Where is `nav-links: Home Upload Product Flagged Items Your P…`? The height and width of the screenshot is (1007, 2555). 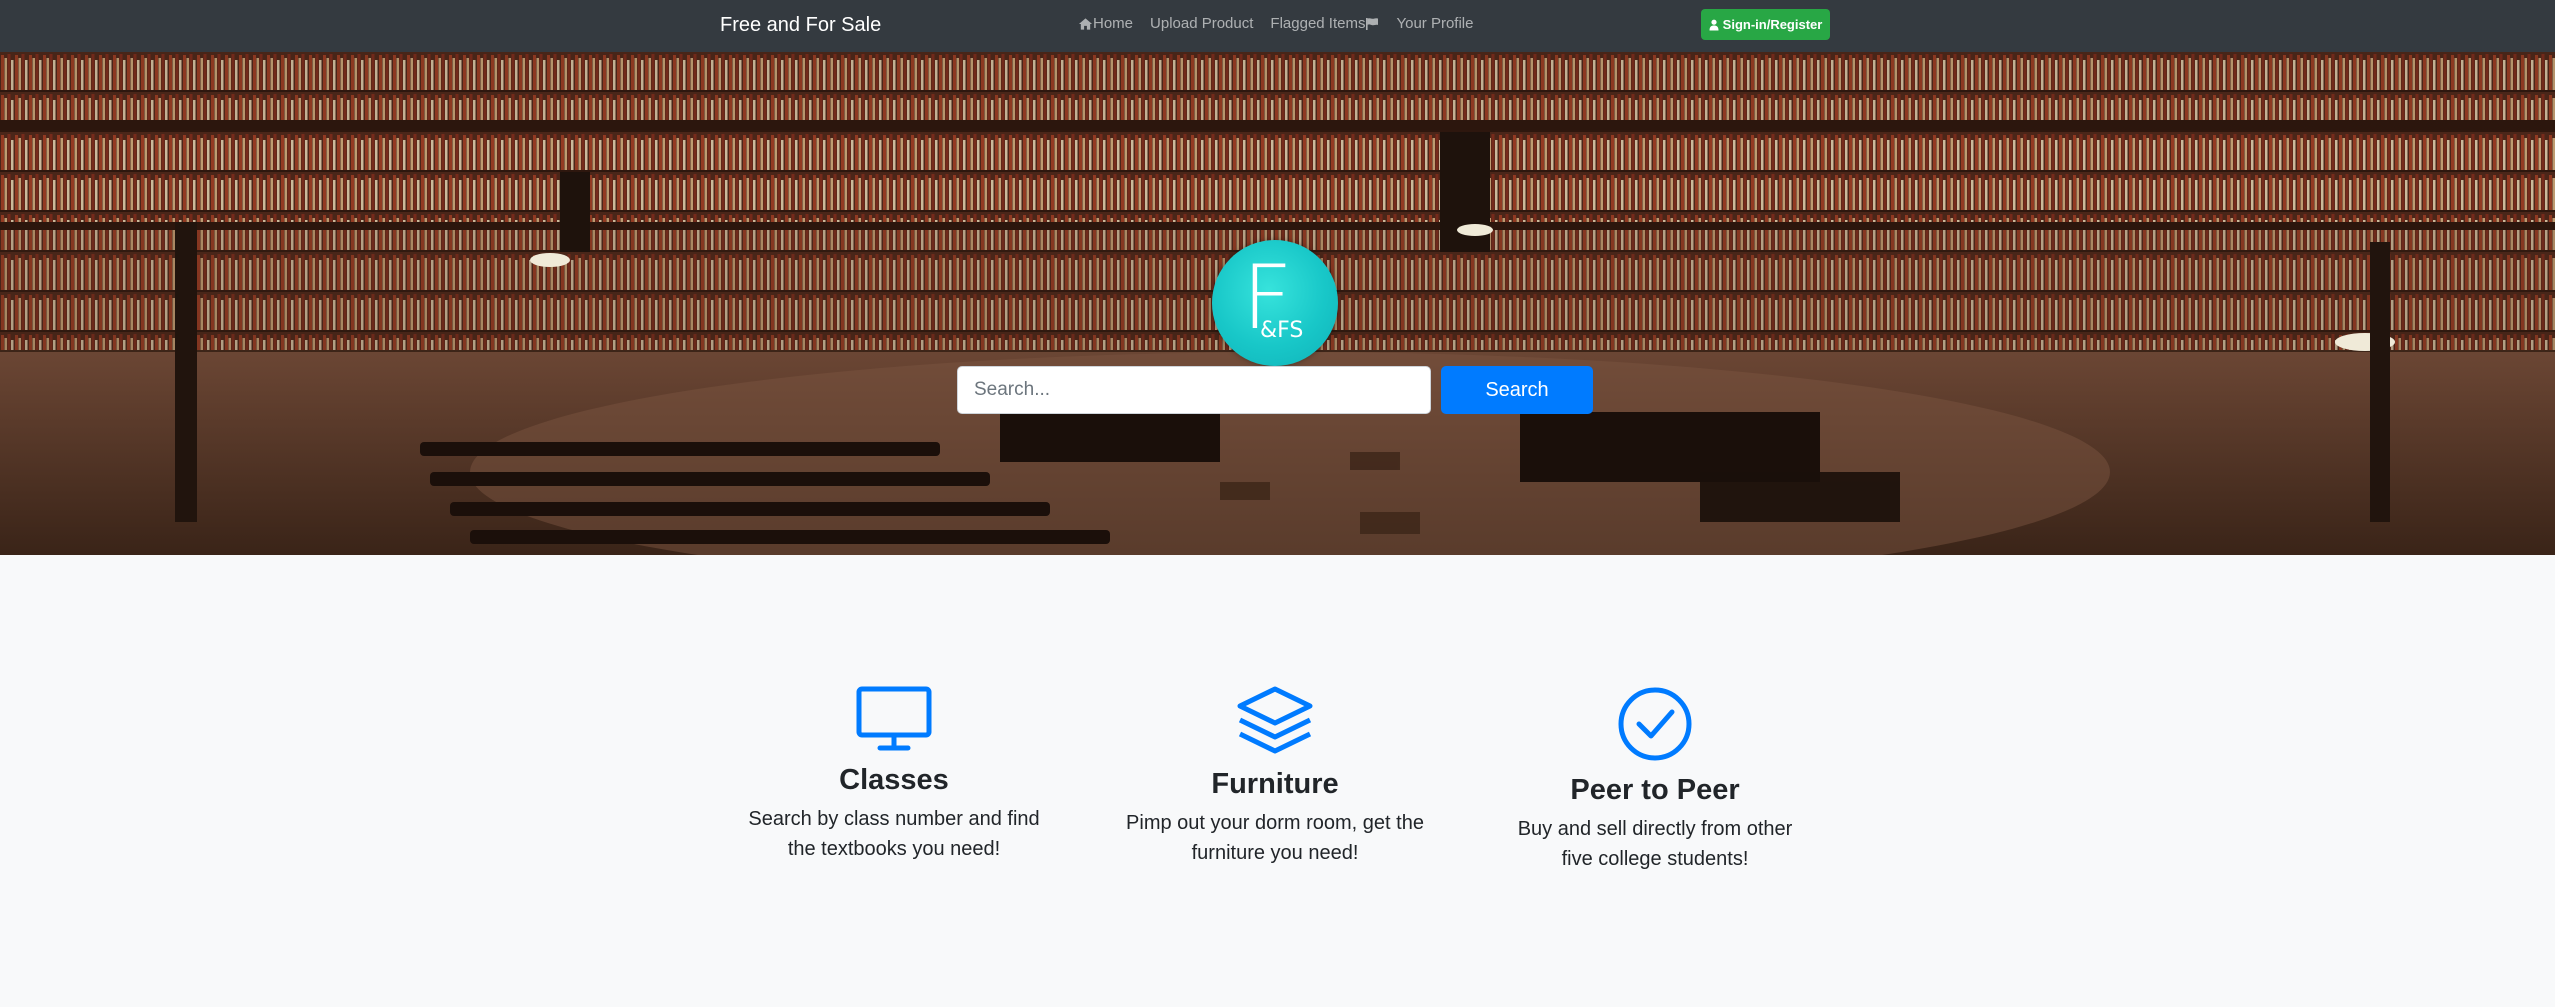
nav-links: Home Upload Product Flagged Items Your P… is located at coordinates (1275, 24).